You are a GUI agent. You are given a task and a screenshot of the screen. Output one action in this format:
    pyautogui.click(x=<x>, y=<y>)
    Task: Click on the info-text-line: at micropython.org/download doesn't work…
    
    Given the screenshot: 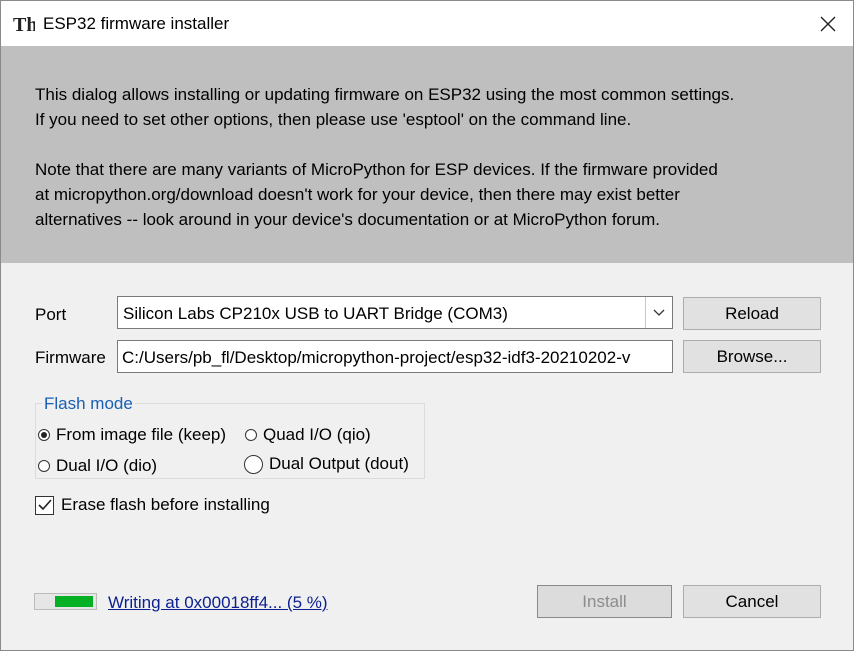 What is the action you would take?
    pyautogui.click(x=357, y=194)
    